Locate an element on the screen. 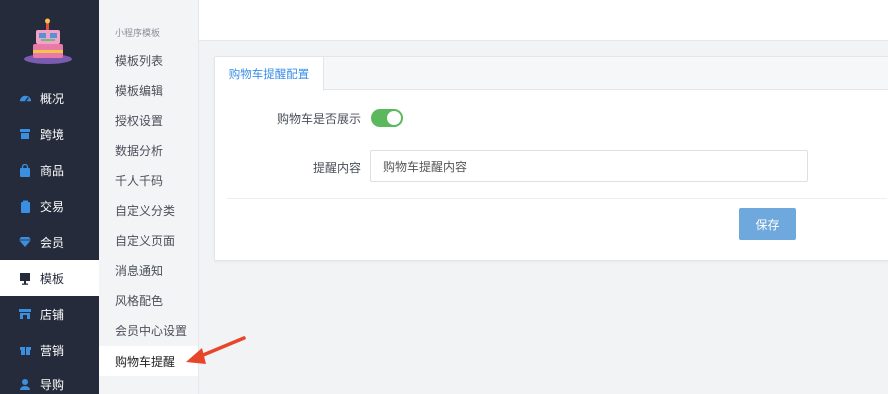 The width and height of the screenshot is (888, 394). subnav-item-custom-category: 自定义分类 is located at coordinates (148, 210).